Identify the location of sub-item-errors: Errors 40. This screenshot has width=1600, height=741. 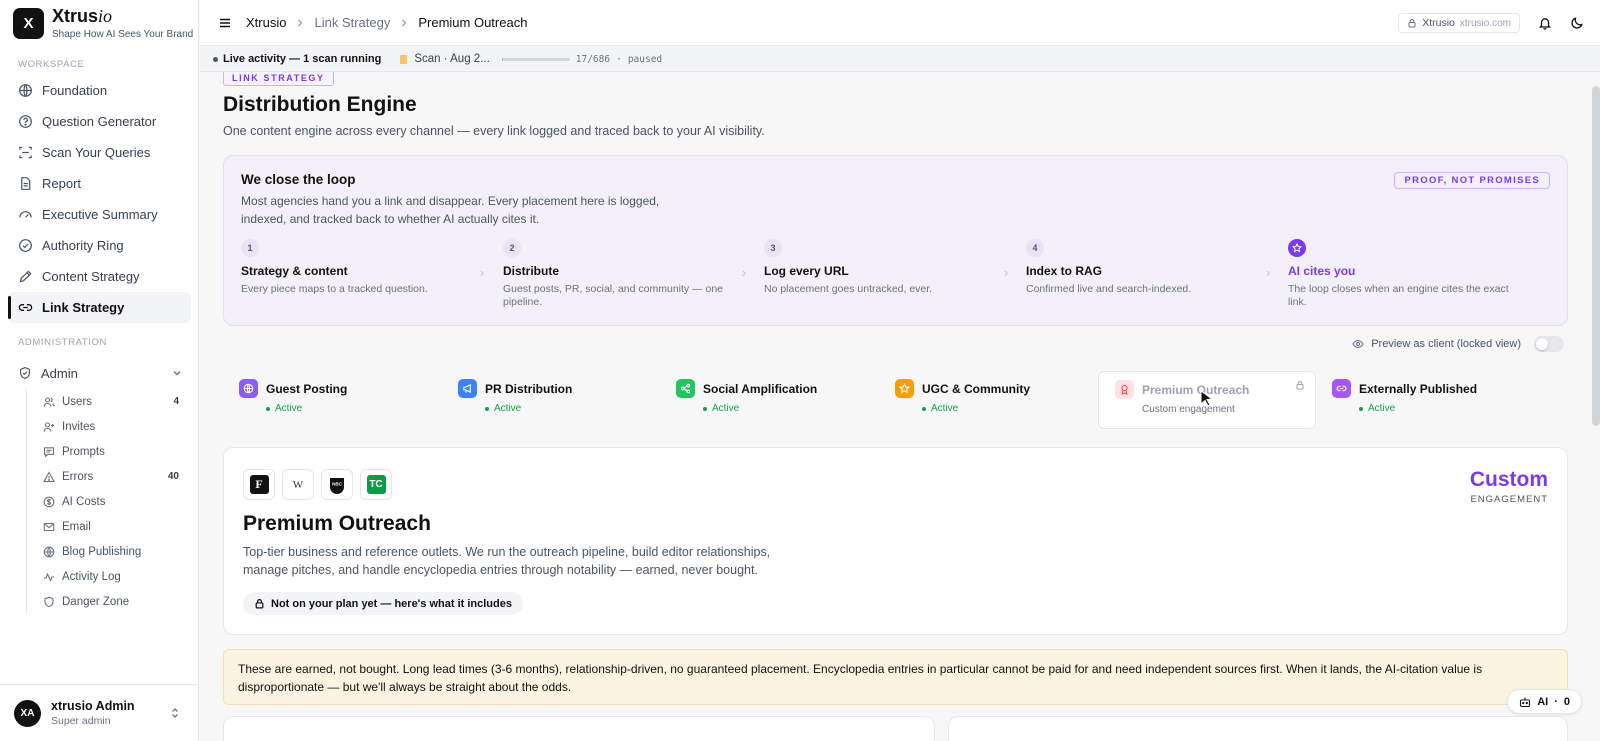
(105, 476).